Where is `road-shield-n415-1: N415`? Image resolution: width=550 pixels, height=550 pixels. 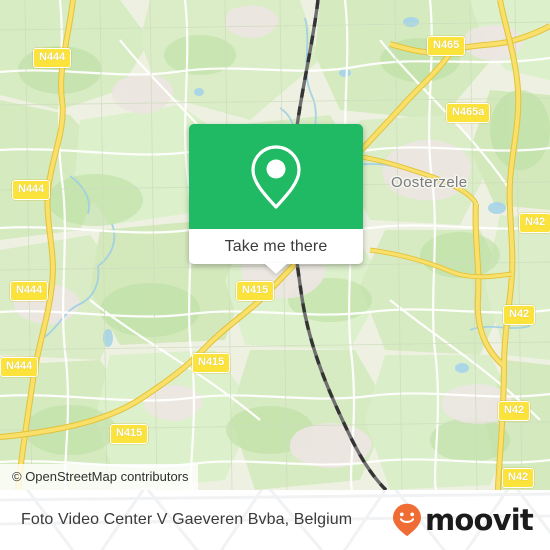
road-shield-n415-1: N415 is located at coordinates (255, 291).